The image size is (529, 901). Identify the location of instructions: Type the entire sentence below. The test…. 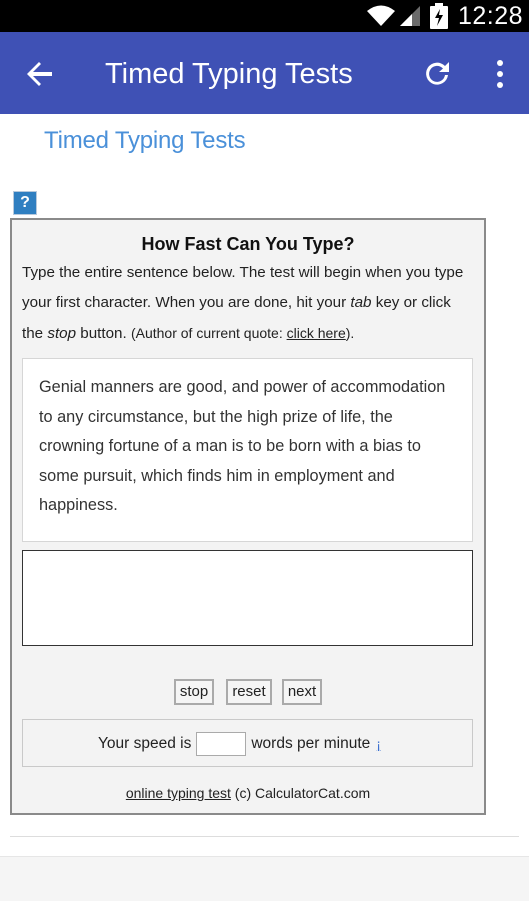
(247, 303).